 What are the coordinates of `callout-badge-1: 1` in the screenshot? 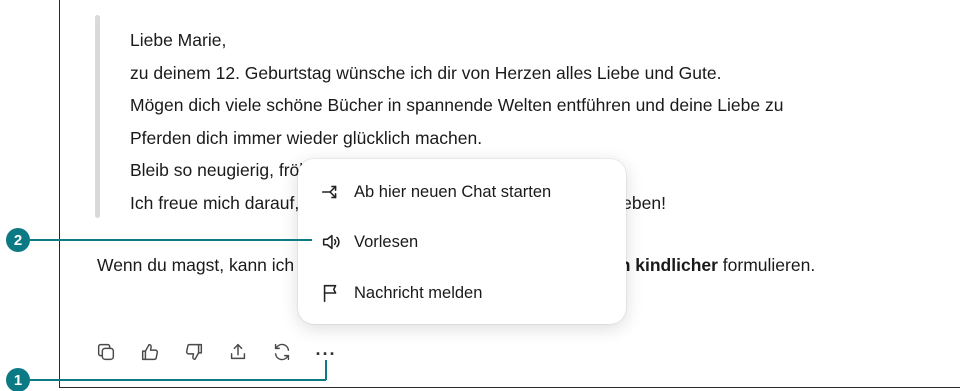 It's located at (18, 379).